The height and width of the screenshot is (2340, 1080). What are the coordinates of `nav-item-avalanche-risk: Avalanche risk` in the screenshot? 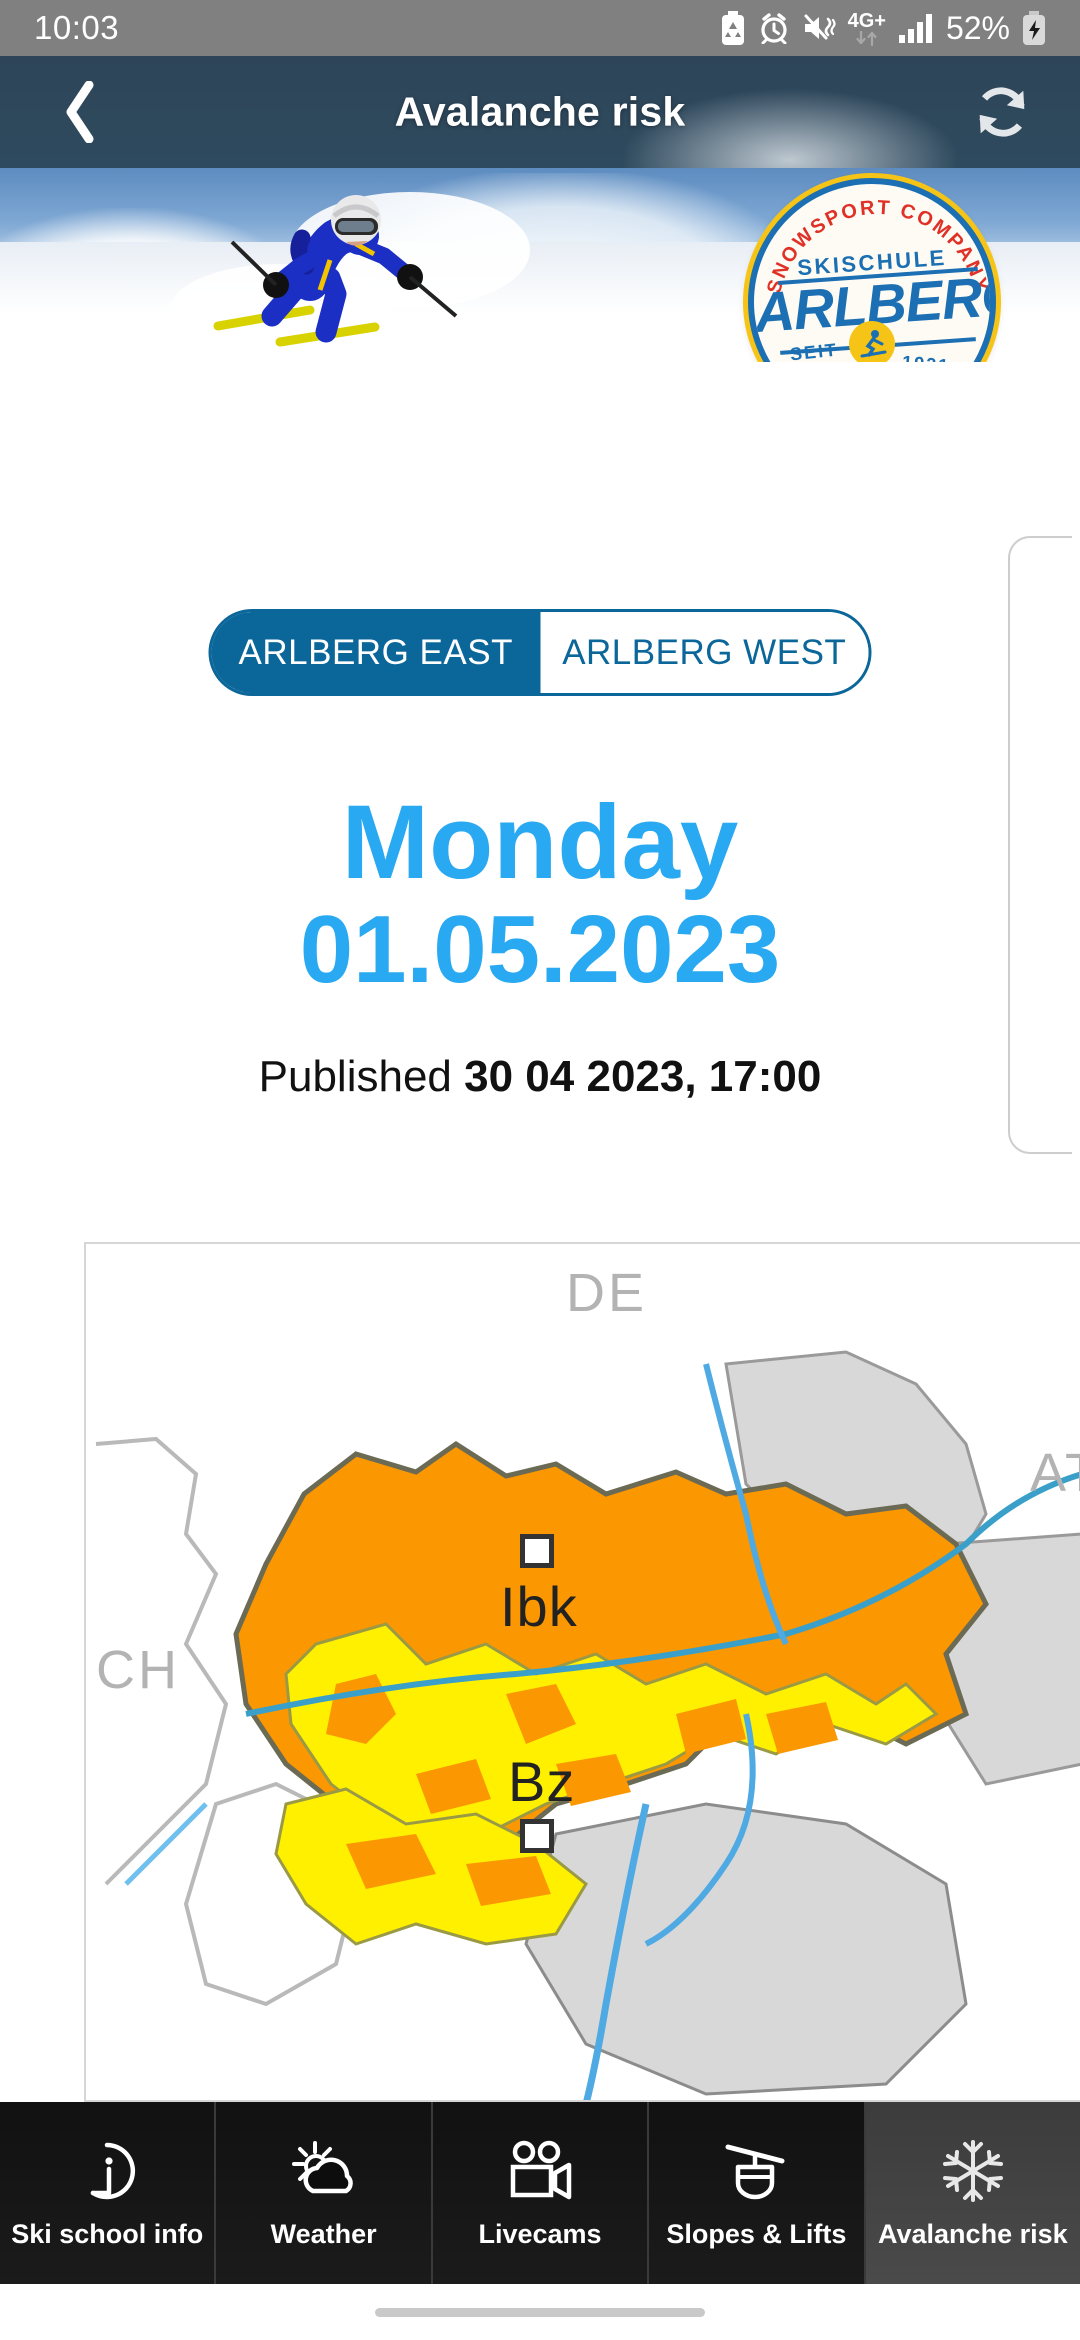 It's located at (972, 2193).